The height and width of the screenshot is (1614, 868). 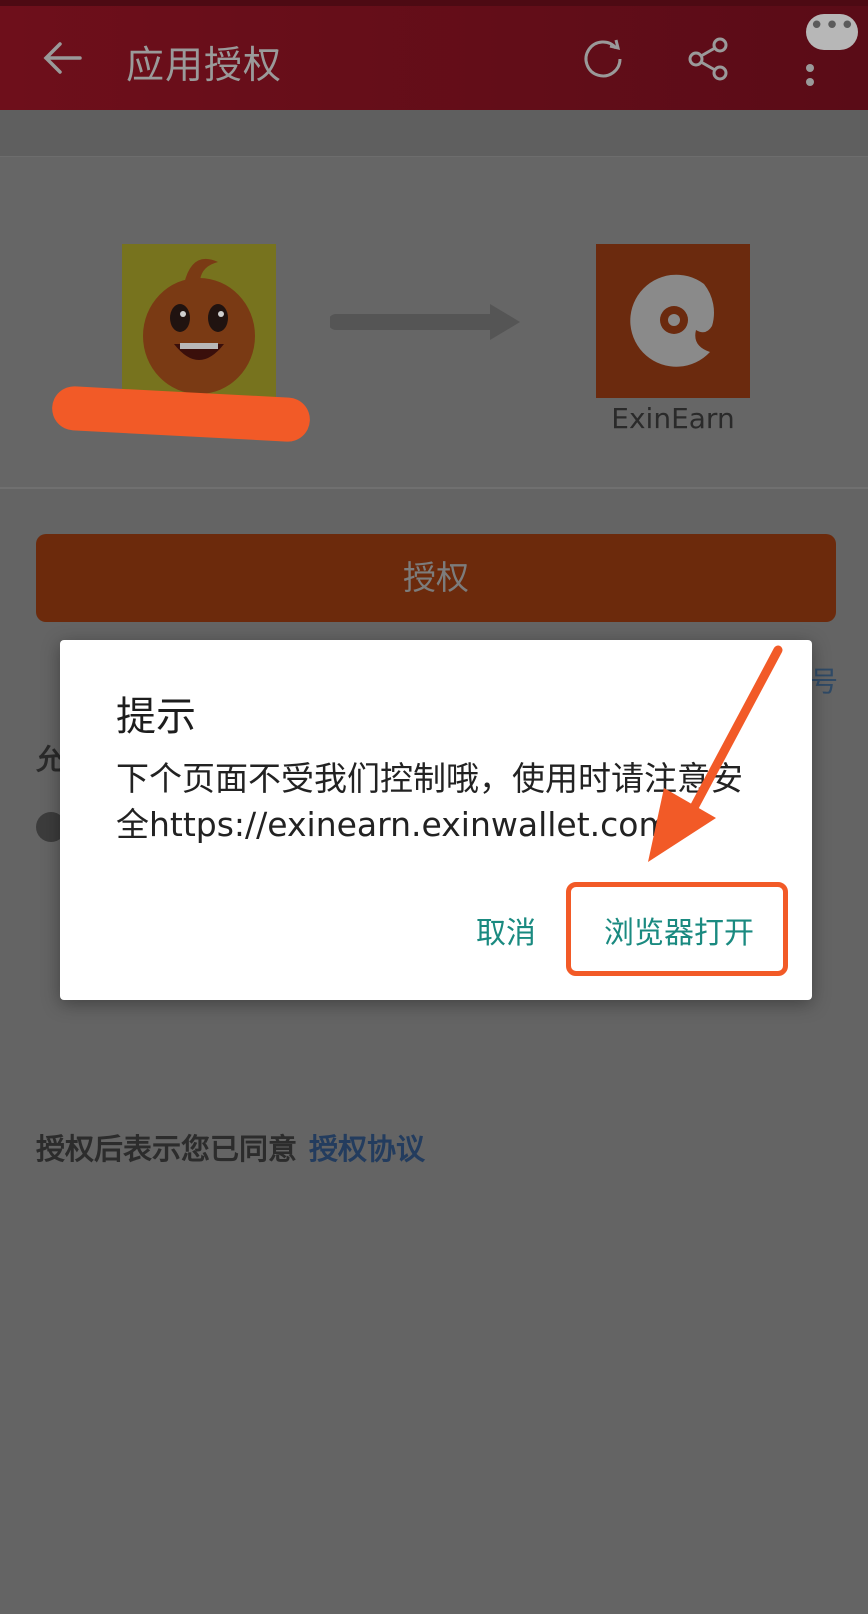 What do you see at coordinates (167, 1149) in the screenshot?
I see `agreement-text: 授权后表示您已同意` at bounding box center [167, 1149].